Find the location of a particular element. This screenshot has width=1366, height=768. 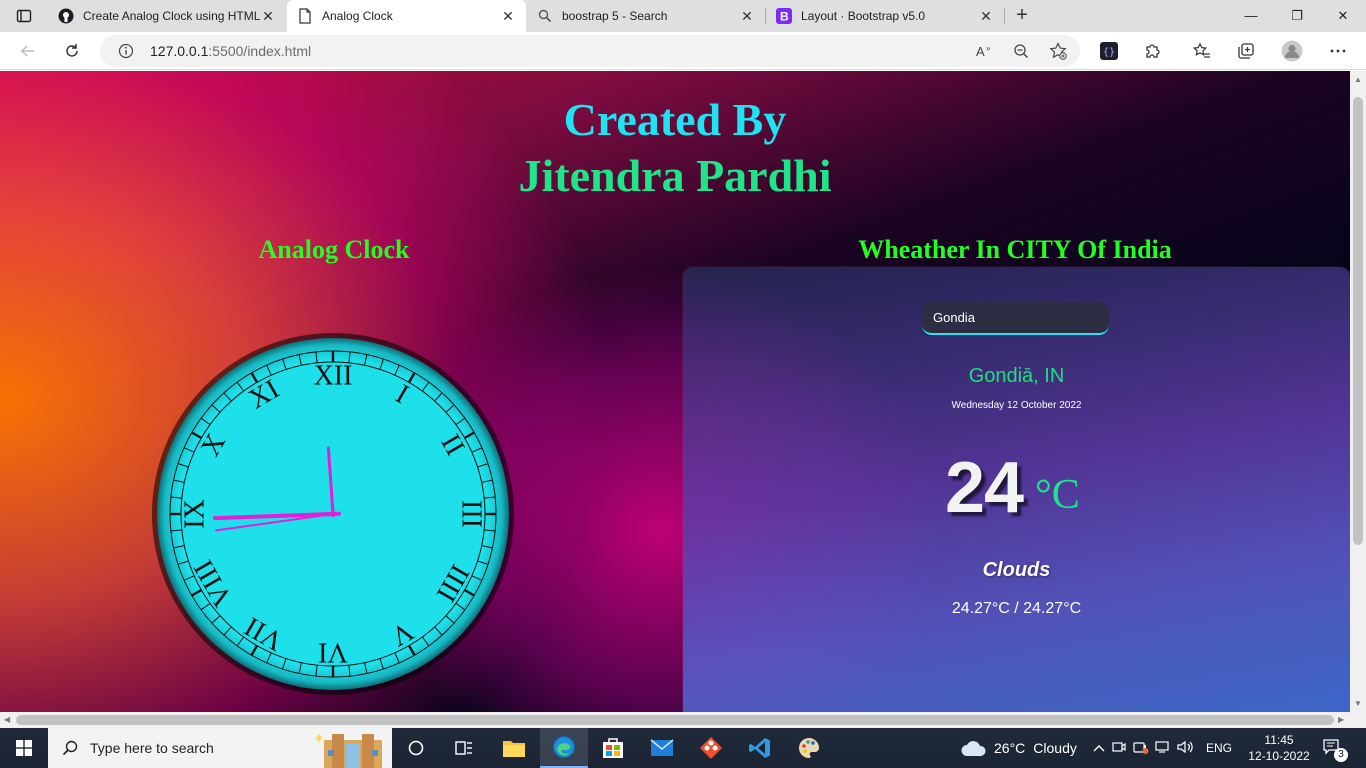

notification-center-button: 3 is located at coordinates (1335, 750).